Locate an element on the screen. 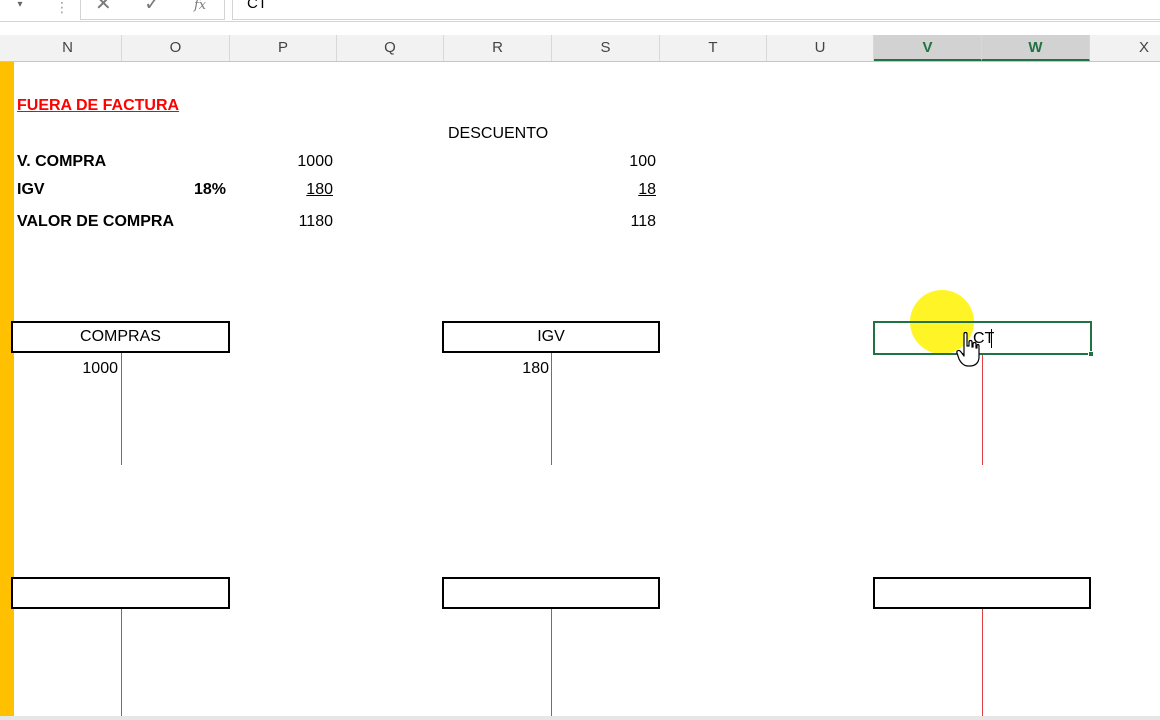 The width and height of the screenshot is (1160, 720). column-header-p: P is located at coordinates (283, 48).